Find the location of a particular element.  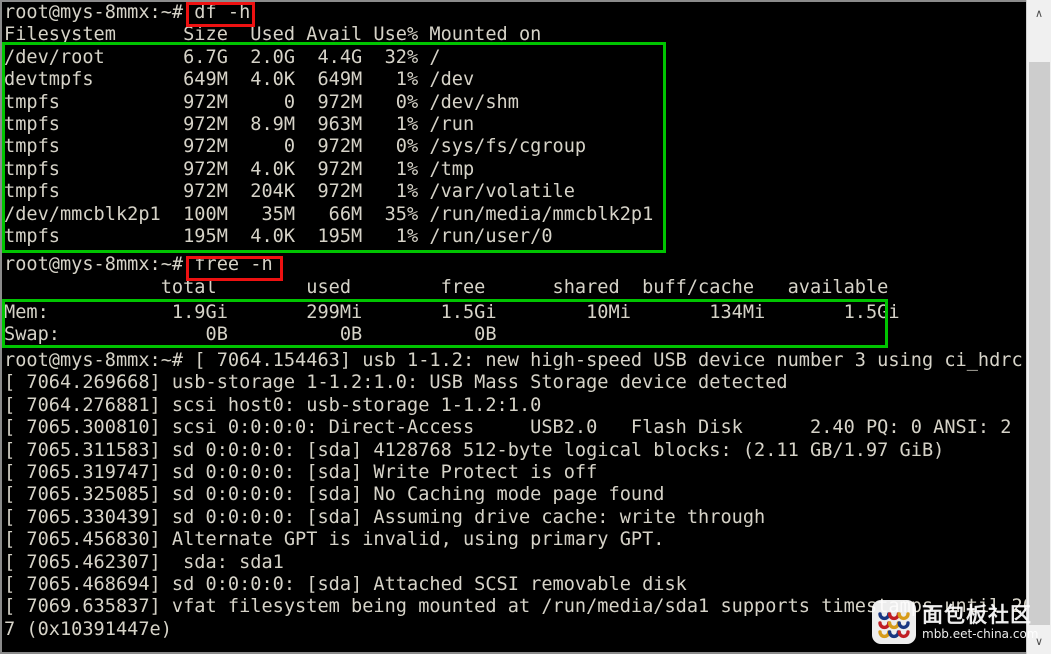

watermark-site-name: 面包板社区 is located at coordinates (977, 614).